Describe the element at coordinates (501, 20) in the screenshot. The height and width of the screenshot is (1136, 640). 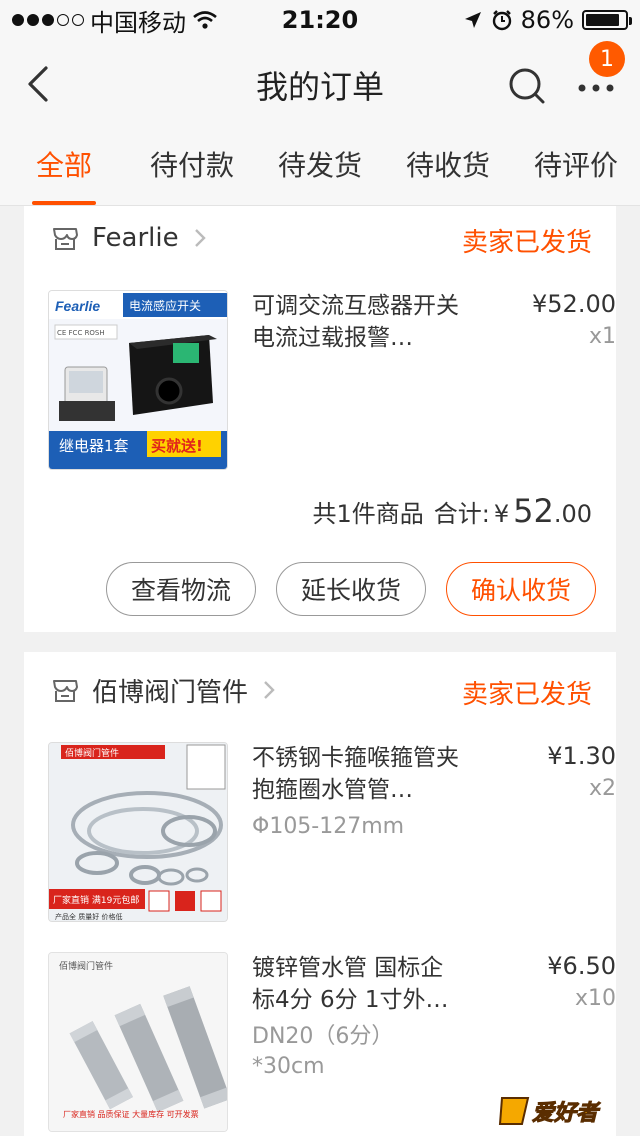
I see `alarm-icon` at that location.